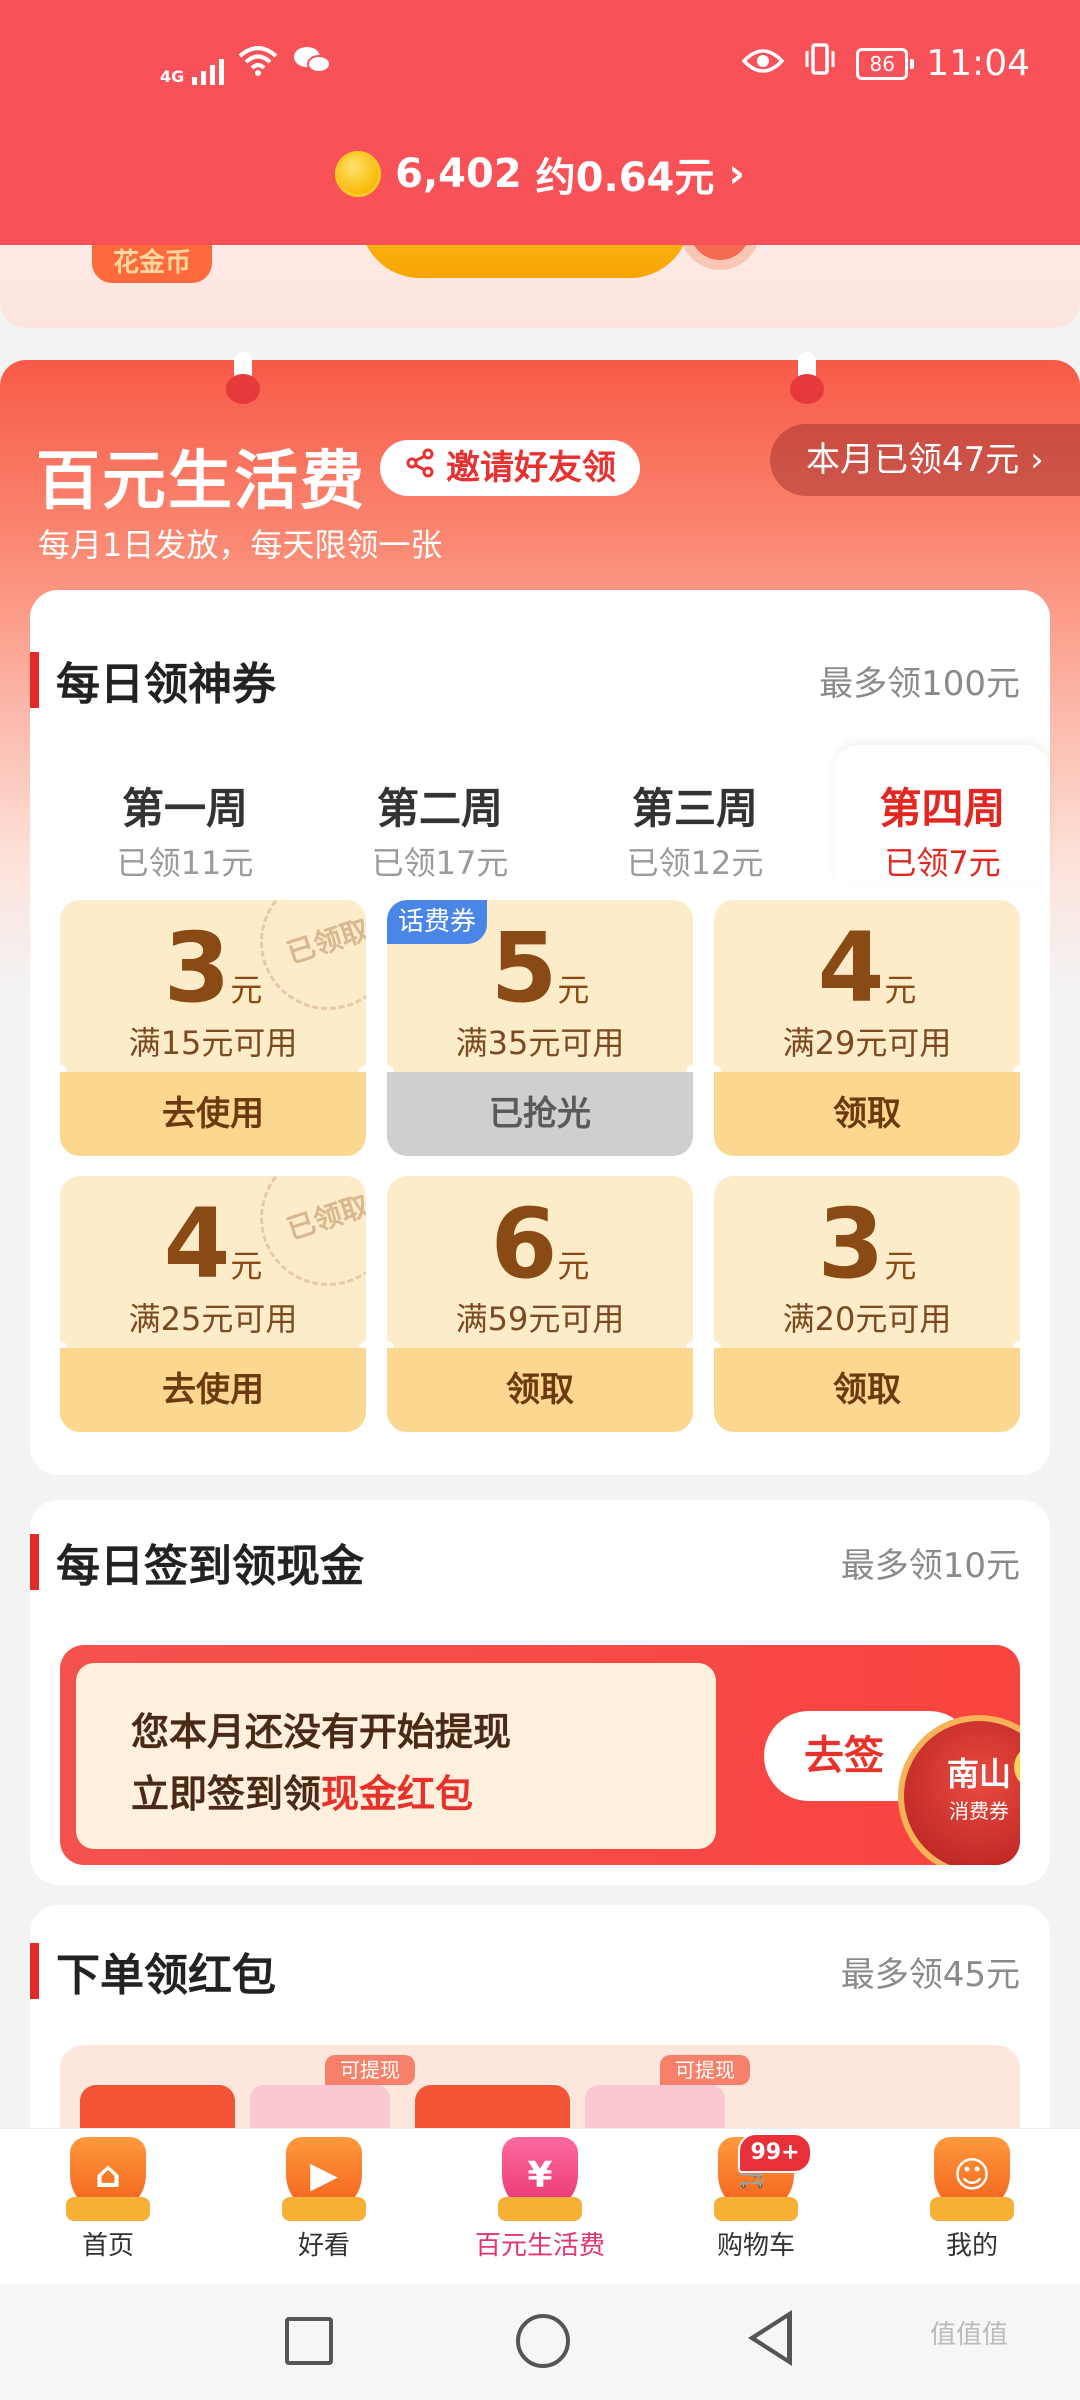  I want to click on coin-balance: 6,402 约0.64元 ›, so click(540, 176).